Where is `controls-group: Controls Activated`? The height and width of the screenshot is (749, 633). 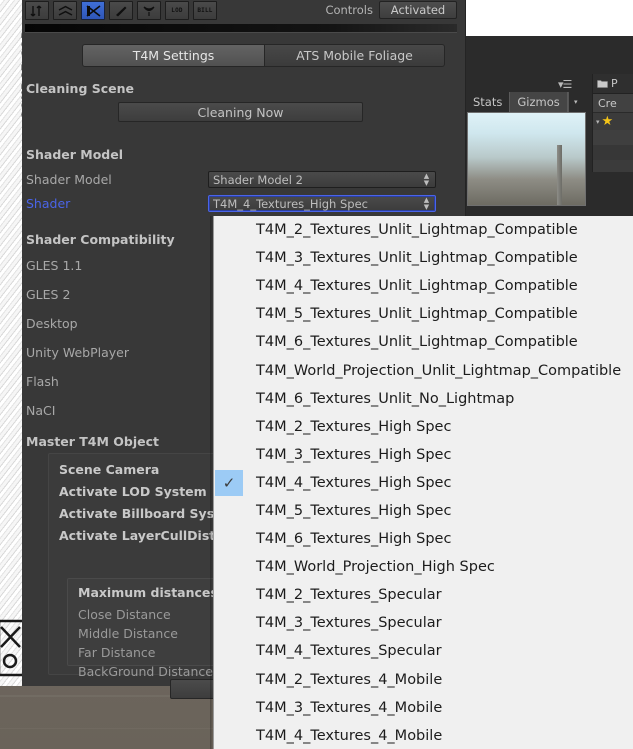
controls-group: Controls Activated is located at coordinates (391, 9).